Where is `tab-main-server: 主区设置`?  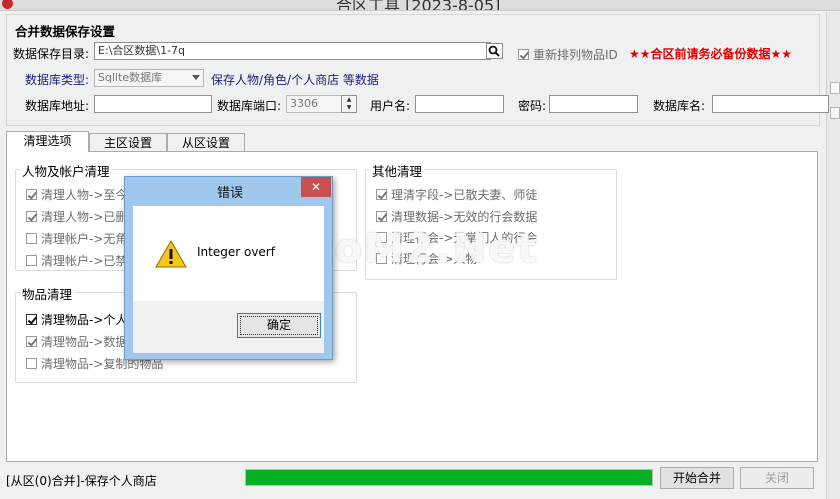
tab-main-server: 主区设置 is located at coordinates (128, 142).